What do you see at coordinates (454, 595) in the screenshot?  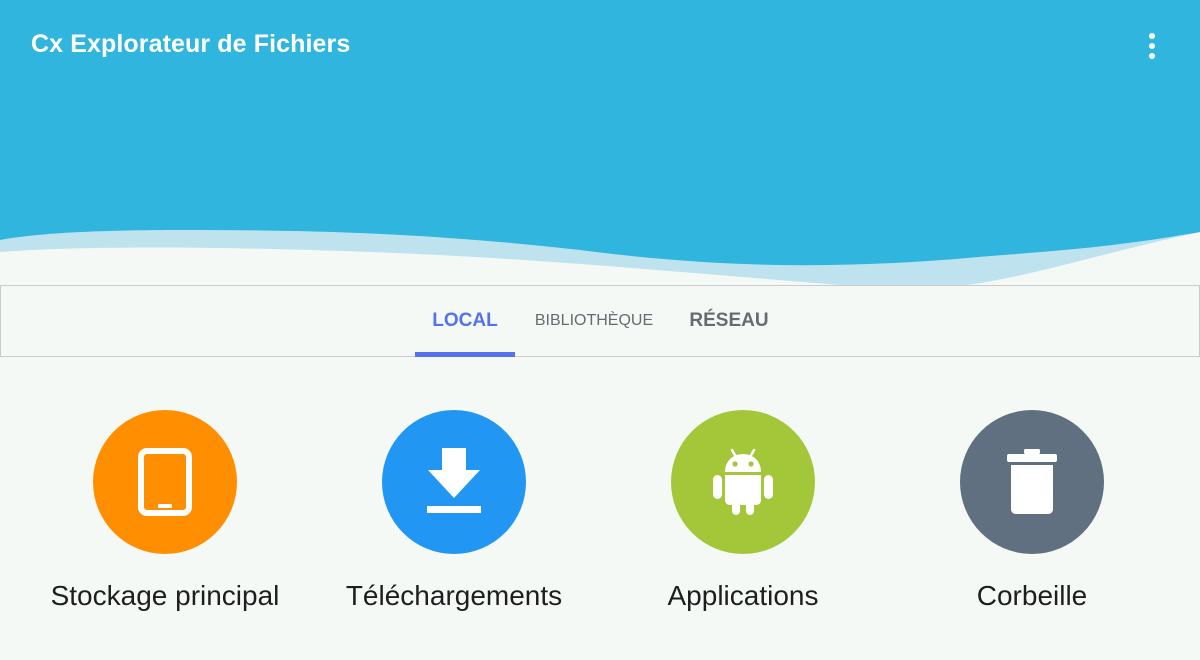 I see `downloads-label: Téléchargements` at bounding box center [454, 595].